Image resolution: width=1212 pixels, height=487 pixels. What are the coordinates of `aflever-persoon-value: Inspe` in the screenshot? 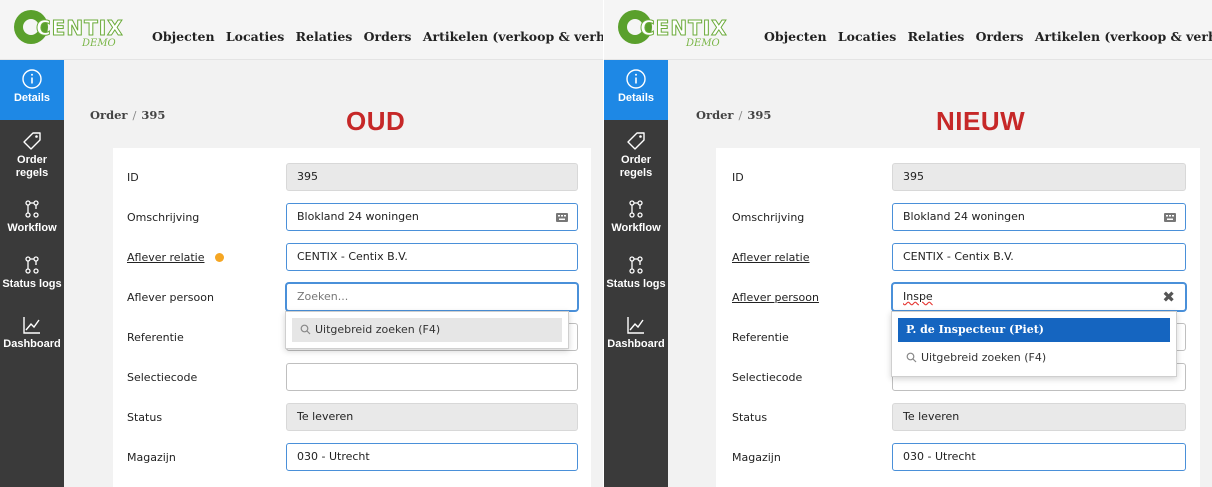 It's located at (918, 296).